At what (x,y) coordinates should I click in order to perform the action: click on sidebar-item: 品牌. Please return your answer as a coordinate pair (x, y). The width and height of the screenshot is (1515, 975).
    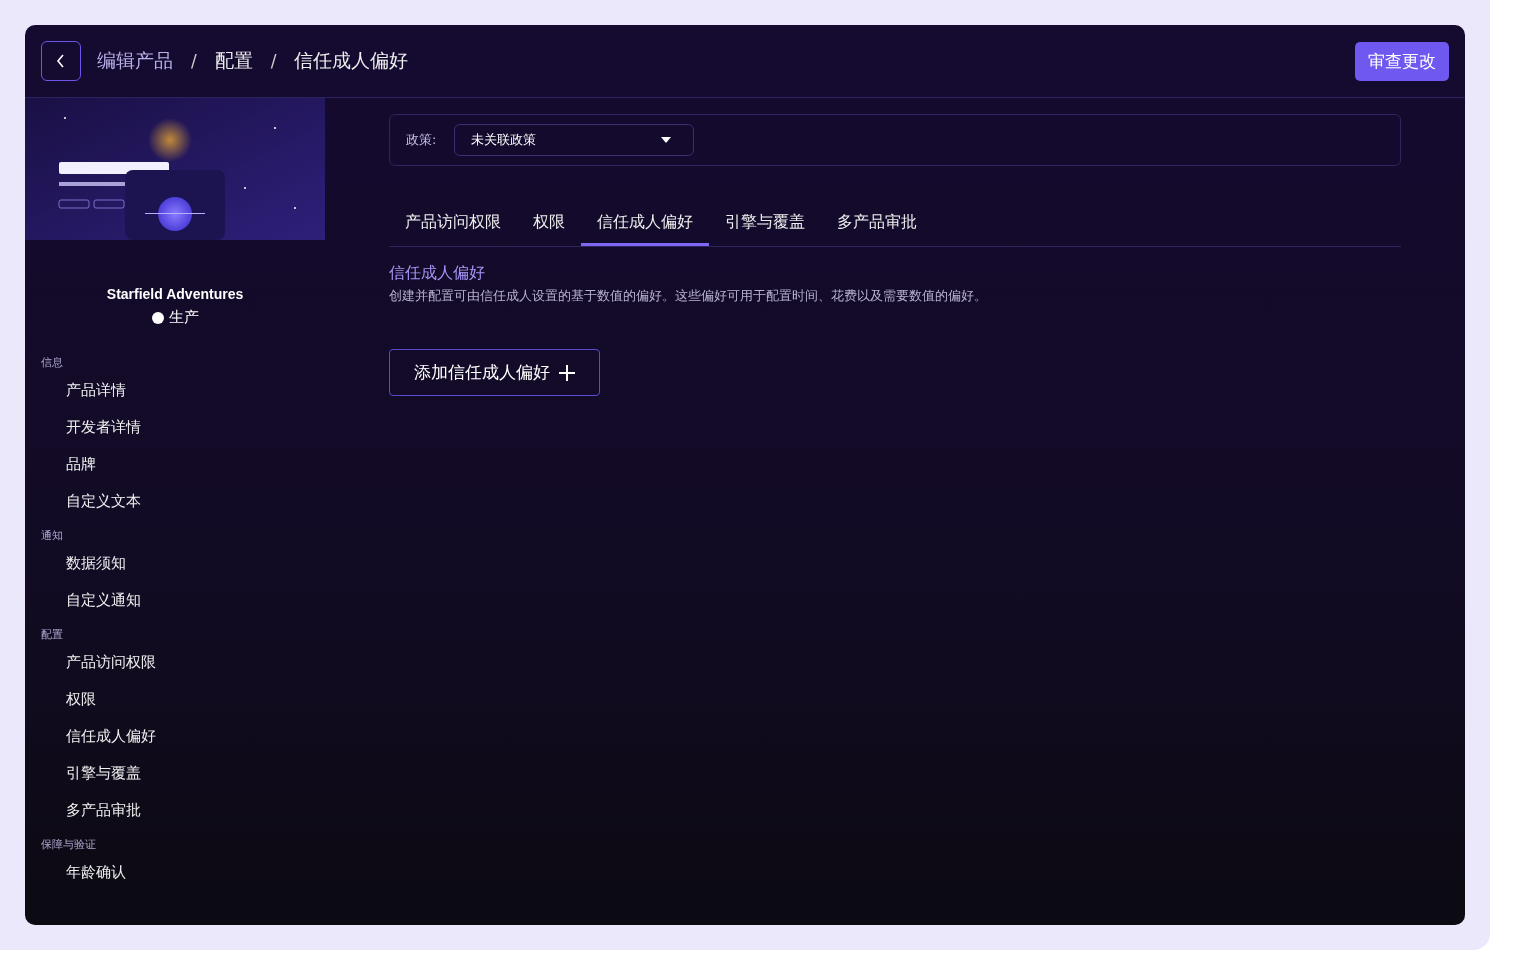
    Looking at the image, I should click on (175, 464).